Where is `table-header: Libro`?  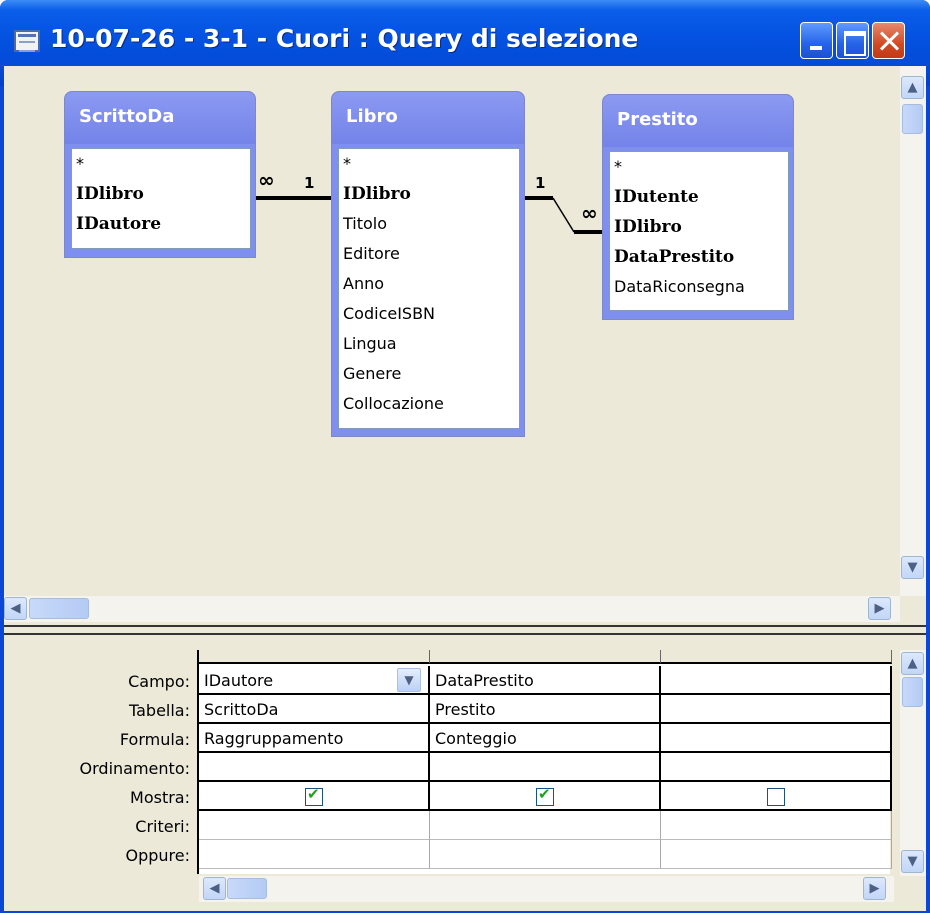
table-header: Libro is located at coordinates (428, 118).